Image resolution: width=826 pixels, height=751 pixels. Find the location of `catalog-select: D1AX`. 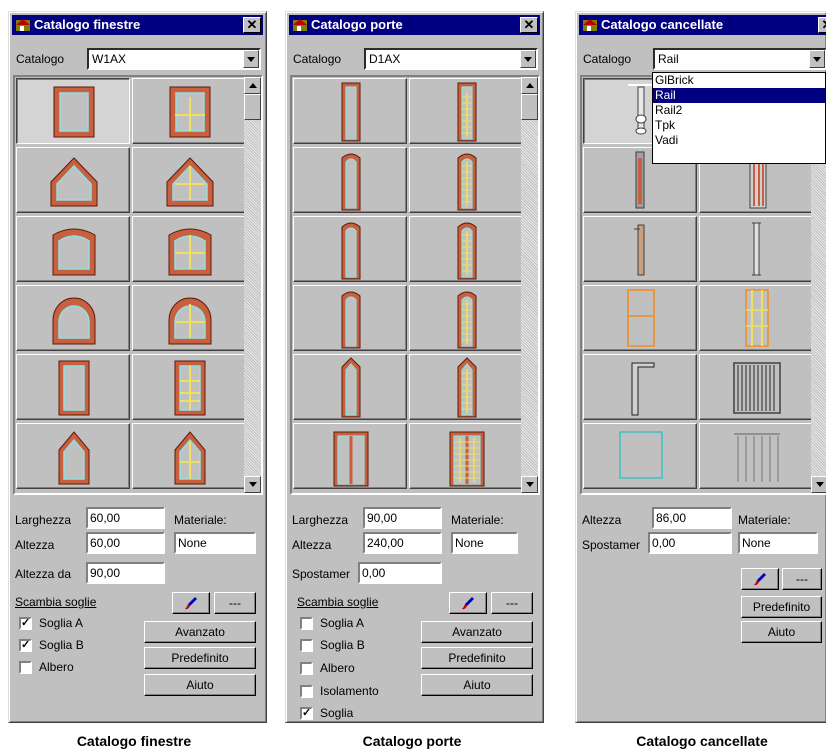

catalog-select: D1AX is located at coordinates (451, 59).